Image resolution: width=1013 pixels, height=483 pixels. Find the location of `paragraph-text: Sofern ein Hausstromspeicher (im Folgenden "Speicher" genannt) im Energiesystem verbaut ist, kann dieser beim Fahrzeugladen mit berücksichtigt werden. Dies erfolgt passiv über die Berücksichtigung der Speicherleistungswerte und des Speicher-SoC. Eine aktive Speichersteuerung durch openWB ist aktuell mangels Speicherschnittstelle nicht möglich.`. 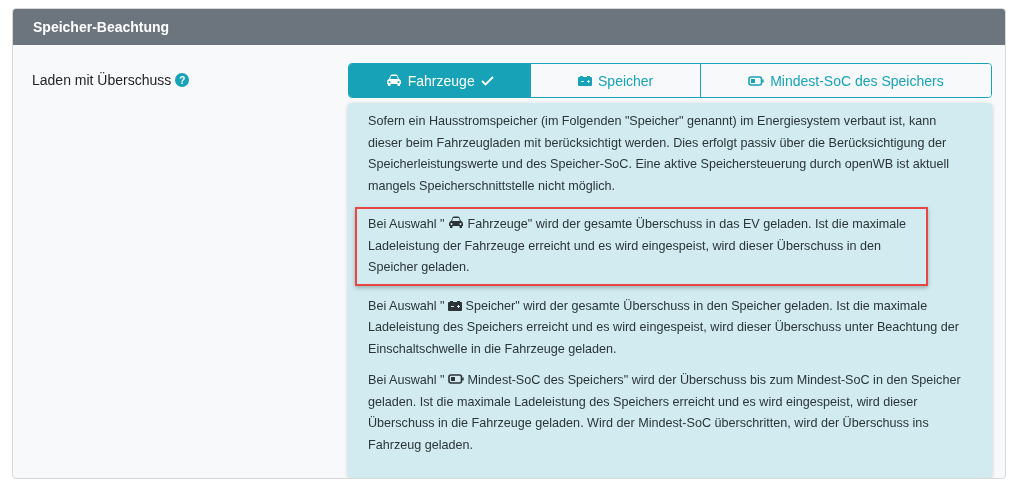

paragraph-text: Sofern ein Hausstromspeicher (im Folgenden "Speicher" genannt) im Energiesystem verbaut ist, kann dieser beim Fahrzeugladen mit berücksichtigt werden. Dies erfolgt passiv über die Berücksichtigung der Speicherleistungswerte und des Speicher-SoC. Eine aktive Speichersteuerung durch openWB ist aktuell mangels Speicherschnittstelle nicht möglich. is located at coordinates (659, 154).